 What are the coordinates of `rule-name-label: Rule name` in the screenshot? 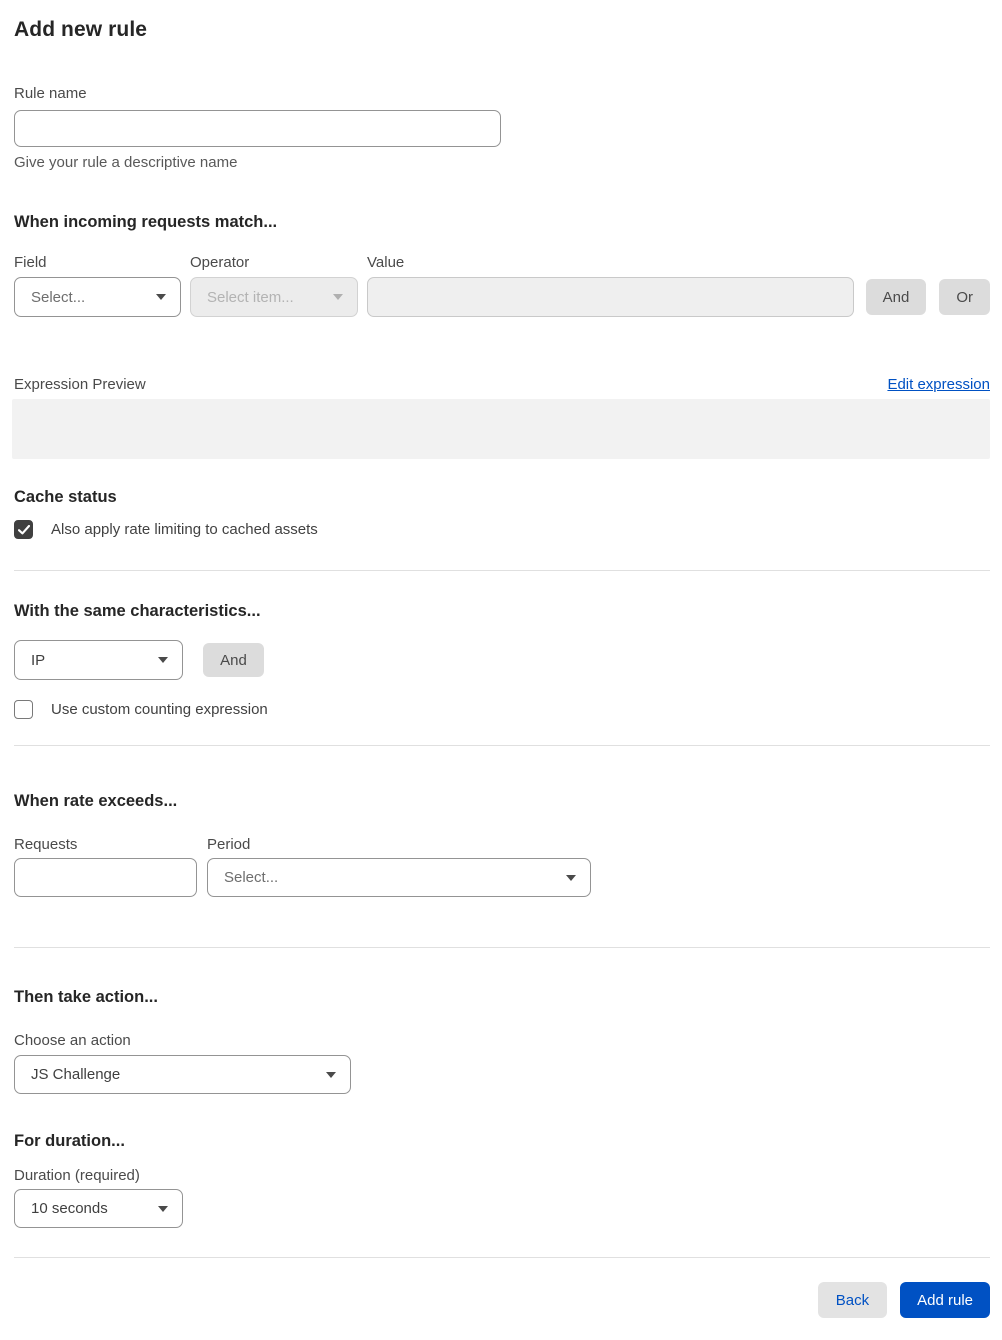 It's located at (50, 93).